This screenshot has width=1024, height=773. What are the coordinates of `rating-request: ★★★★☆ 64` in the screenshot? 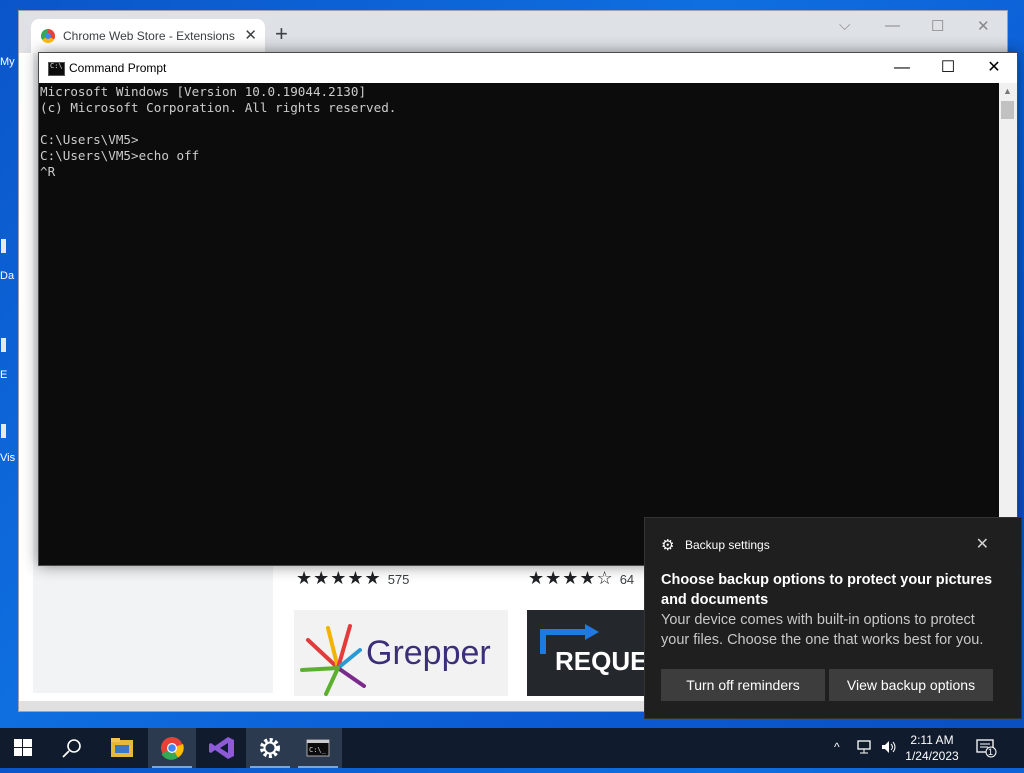 It's located at (581, 578).